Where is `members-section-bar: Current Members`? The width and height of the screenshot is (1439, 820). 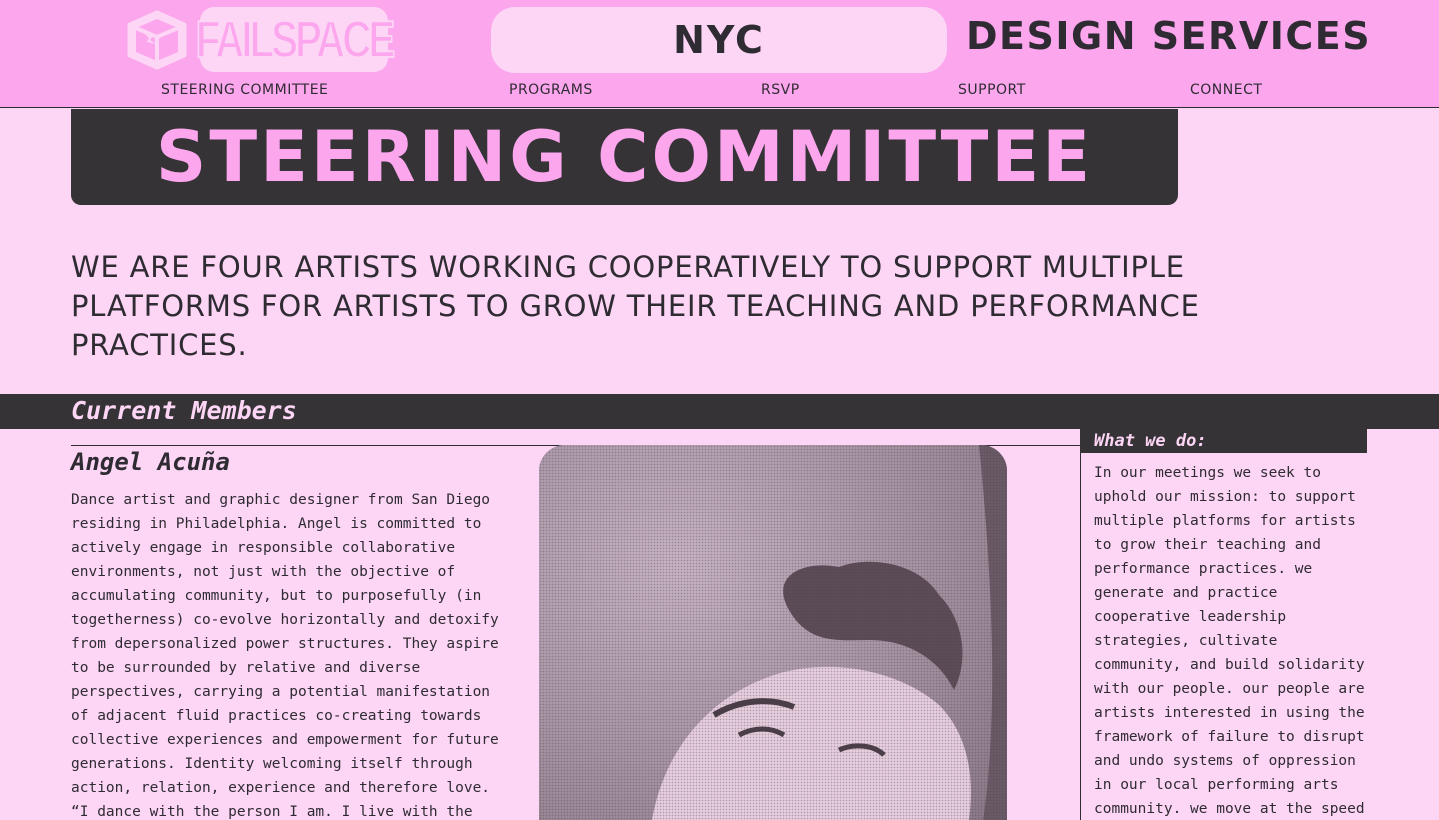 members-section-bar: Current Members is located at coordinates (719, 411).